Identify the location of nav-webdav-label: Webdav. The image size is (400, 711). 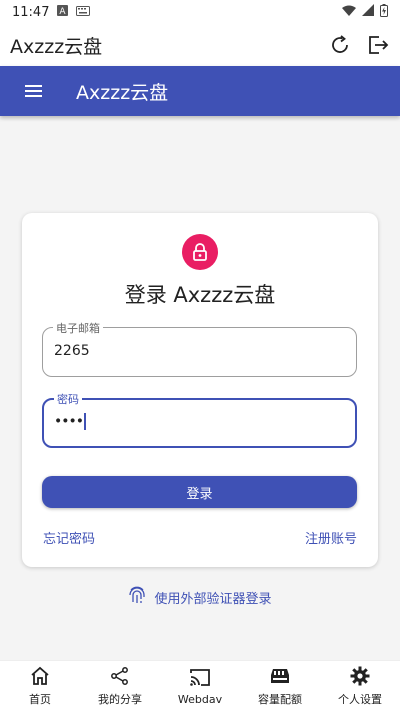
(200, 699).